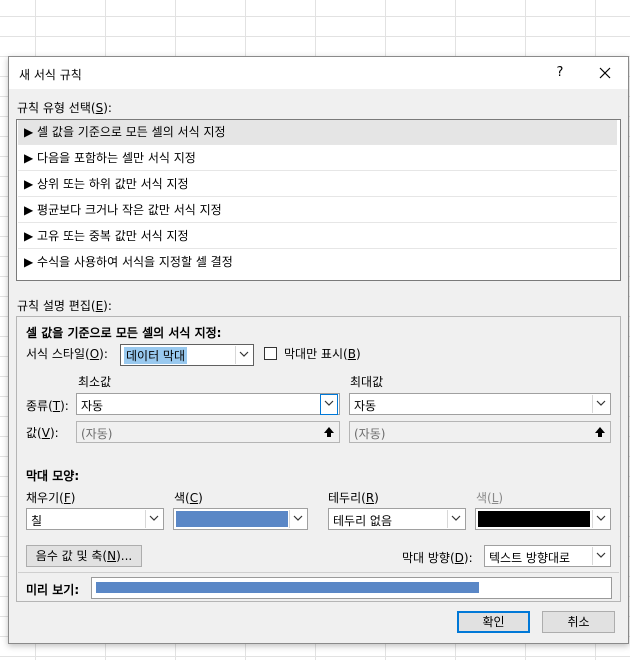 The height and width of the screenshot is (660, 630). I want to click on fill-label: 채우기(F), so click(51, 498).